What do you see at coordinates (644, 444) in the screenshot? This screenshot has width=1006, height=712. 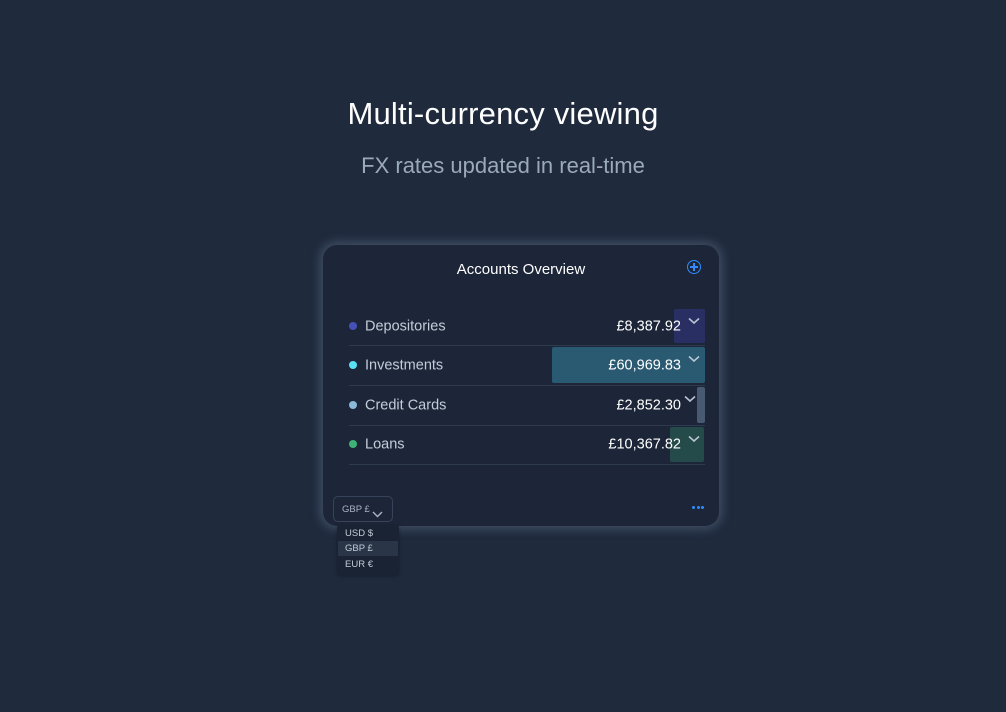 I see `account-amount: £10,367.82` at bounding box center [644, 444].